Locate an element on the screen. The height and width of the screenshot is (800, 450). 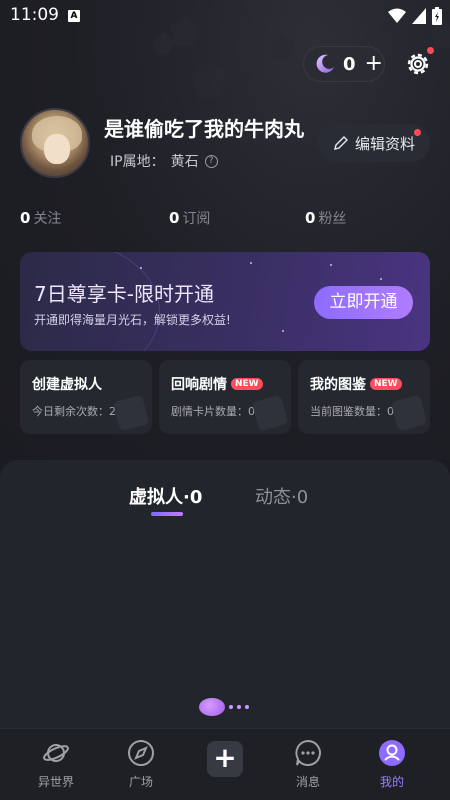
stat-subscriptions-count: 0 is located at coordinates (174, 218).